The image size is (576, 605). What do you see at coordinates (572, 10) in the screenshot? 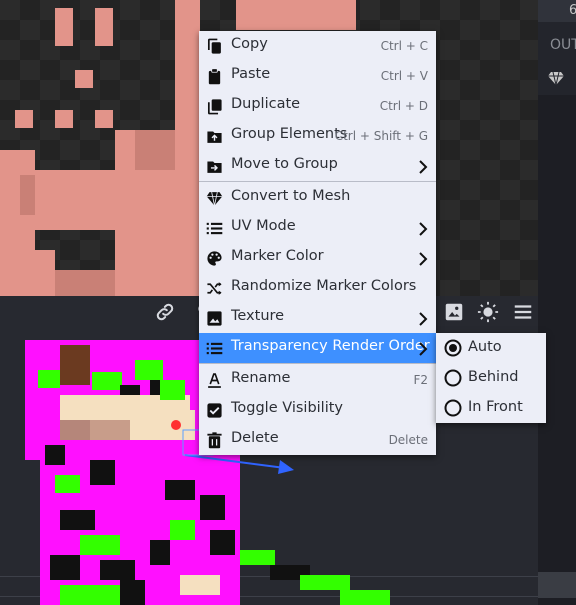
I see `panel-value: 6` at bounding box center [572, 10].